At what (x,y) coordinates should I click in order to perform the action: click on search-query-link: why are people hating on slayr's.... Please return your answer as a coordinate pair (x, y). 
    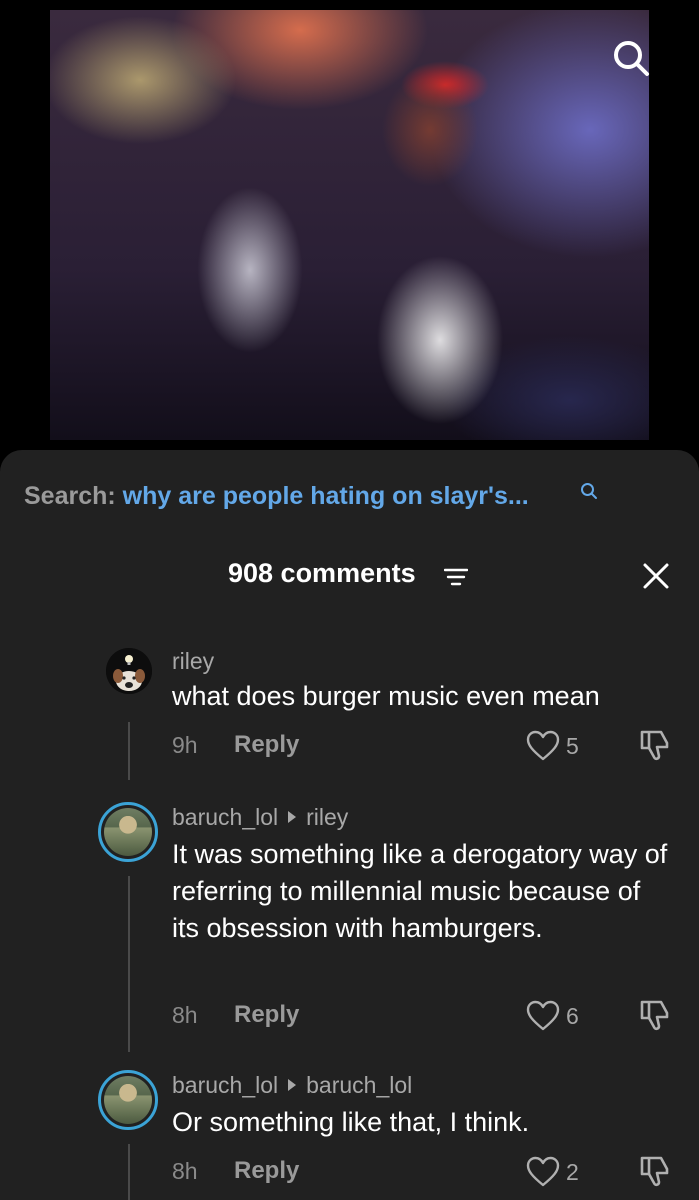
    Looking at the image, I should click on (326, 496).